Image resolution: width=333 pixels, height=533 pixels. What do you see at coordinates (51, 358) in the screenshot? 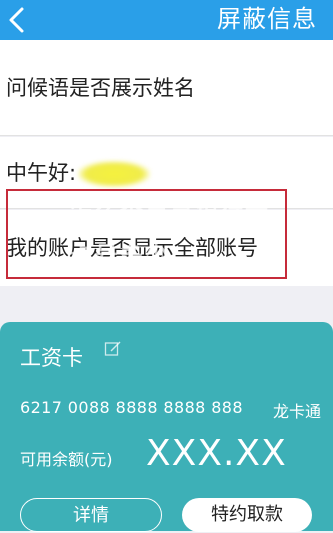
I see `card-title: 工资卡` at bounding box center [51, 358].